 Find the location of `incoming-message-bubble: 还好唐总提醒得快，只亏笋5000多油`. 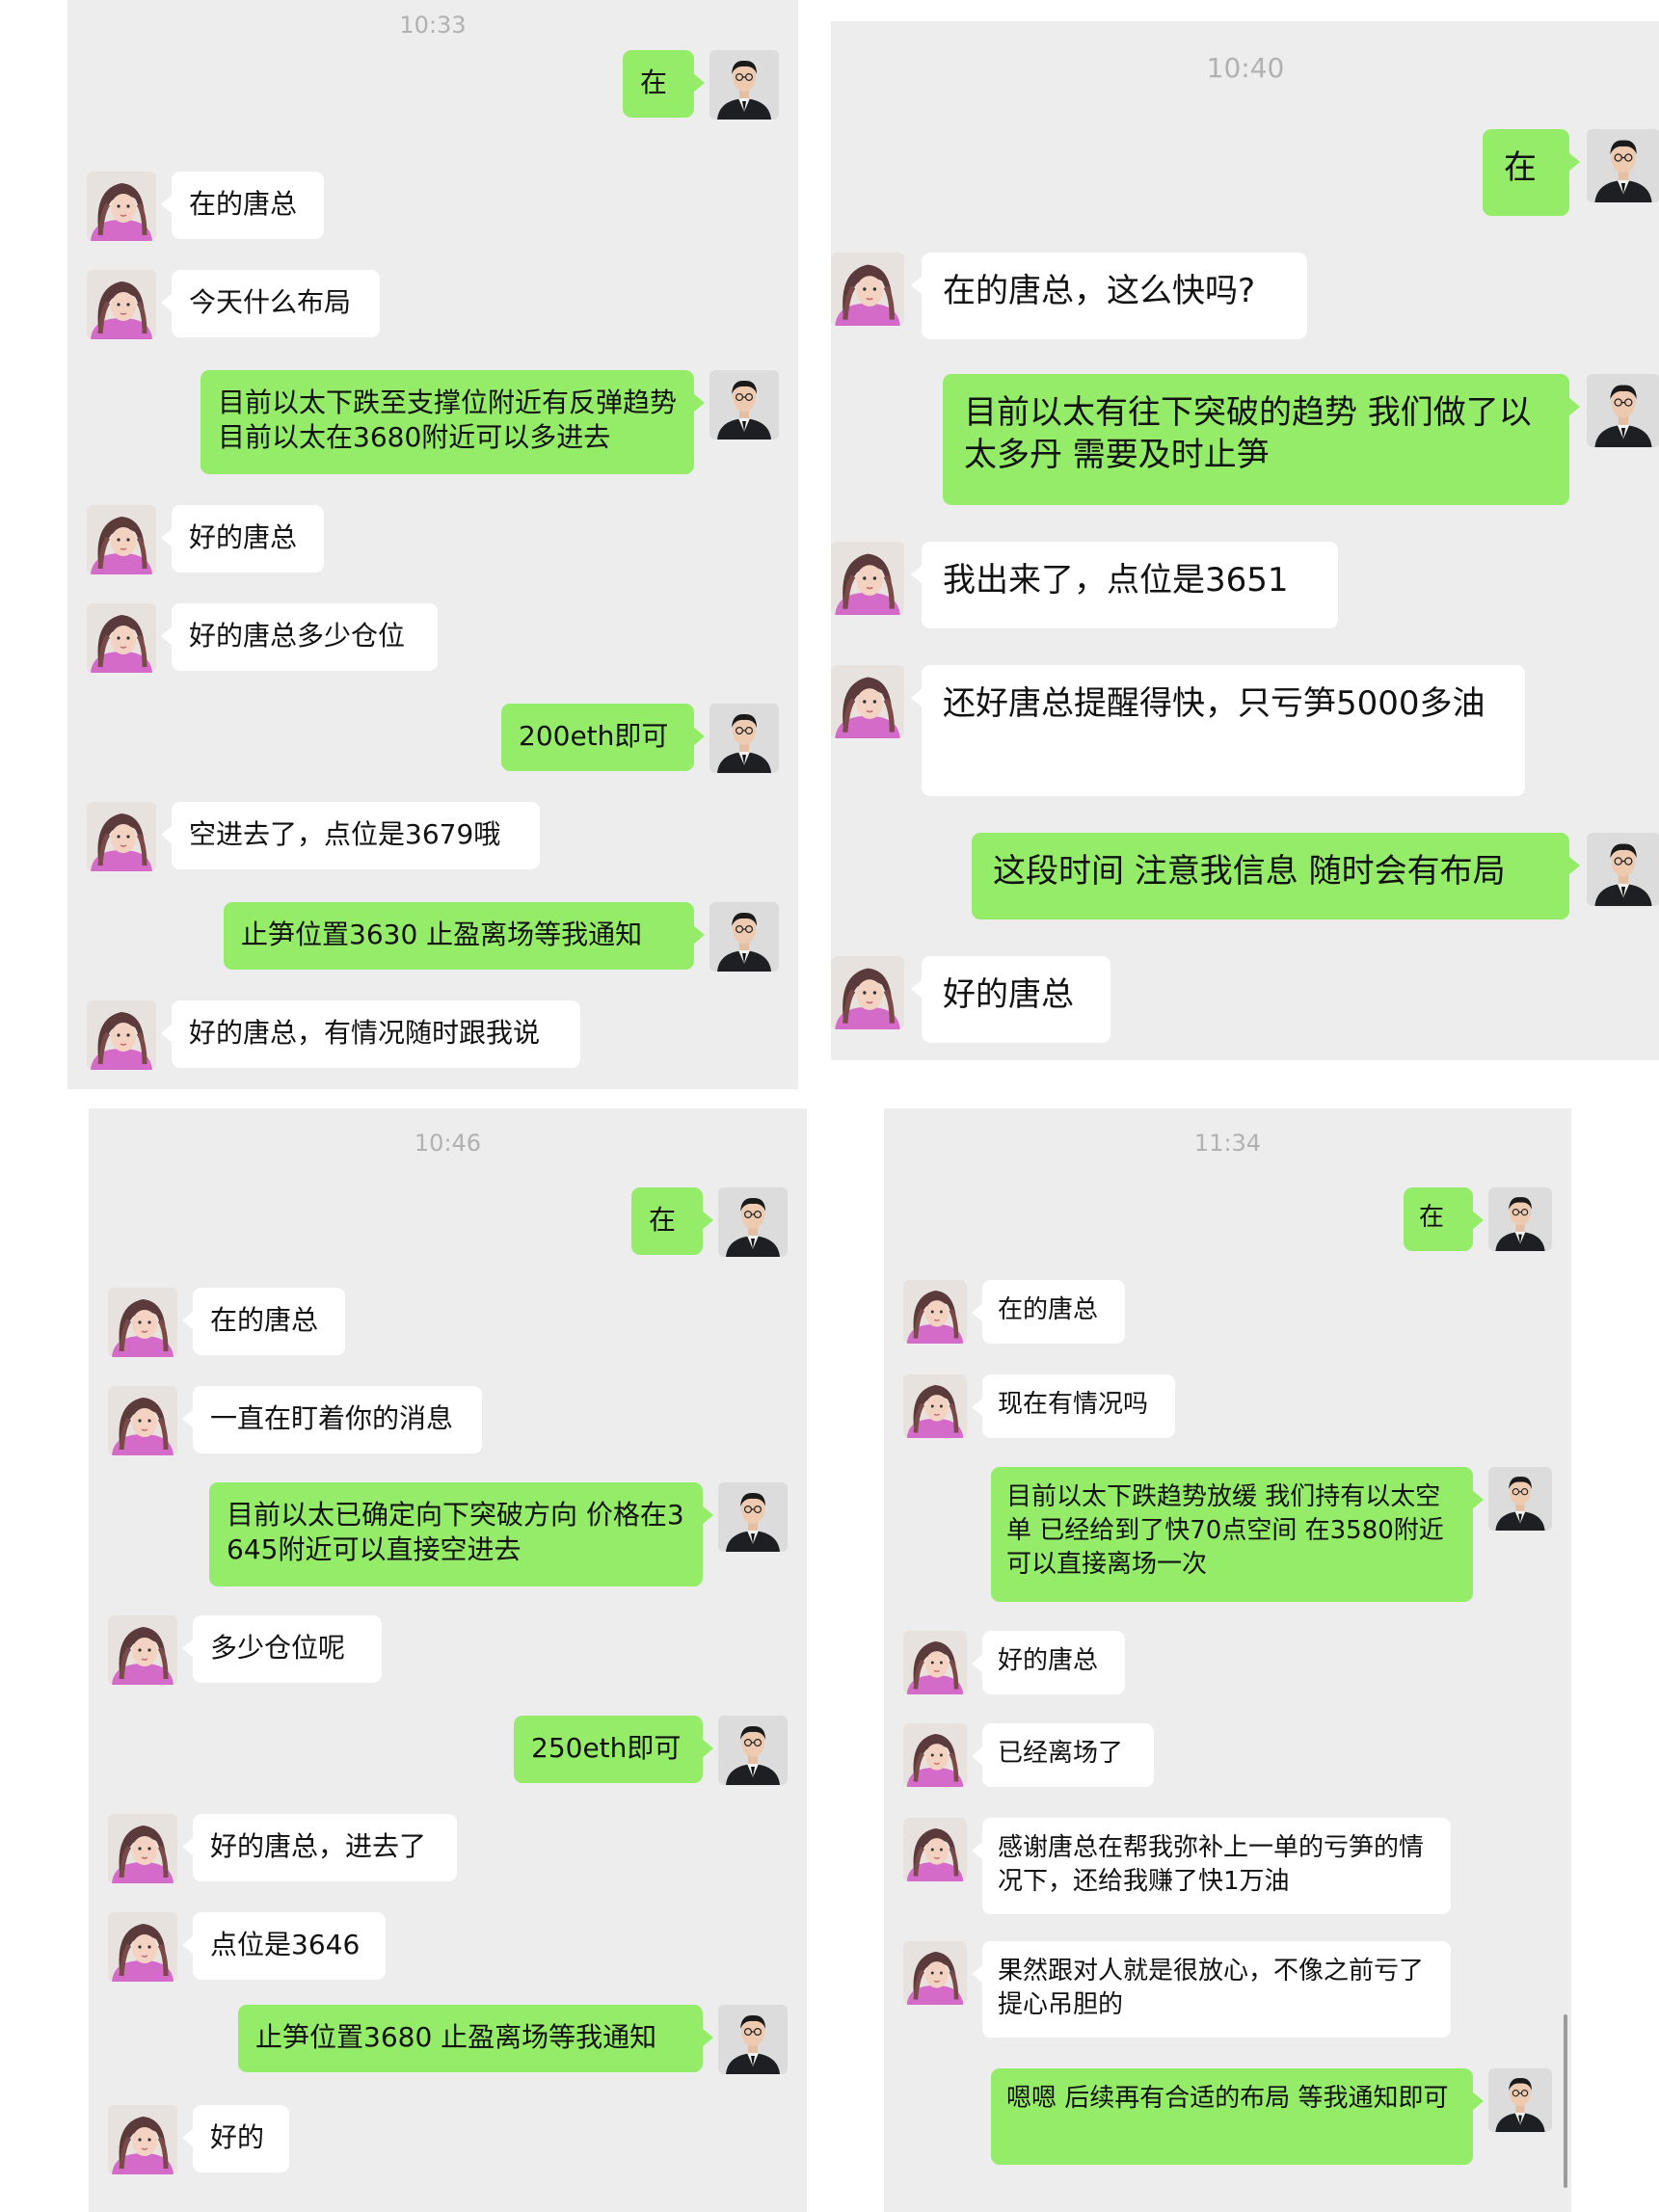

incoming-message-bubble: 还好唐总提醒得快，只亏笋5000多油 is located at coordinates (1223, 730).